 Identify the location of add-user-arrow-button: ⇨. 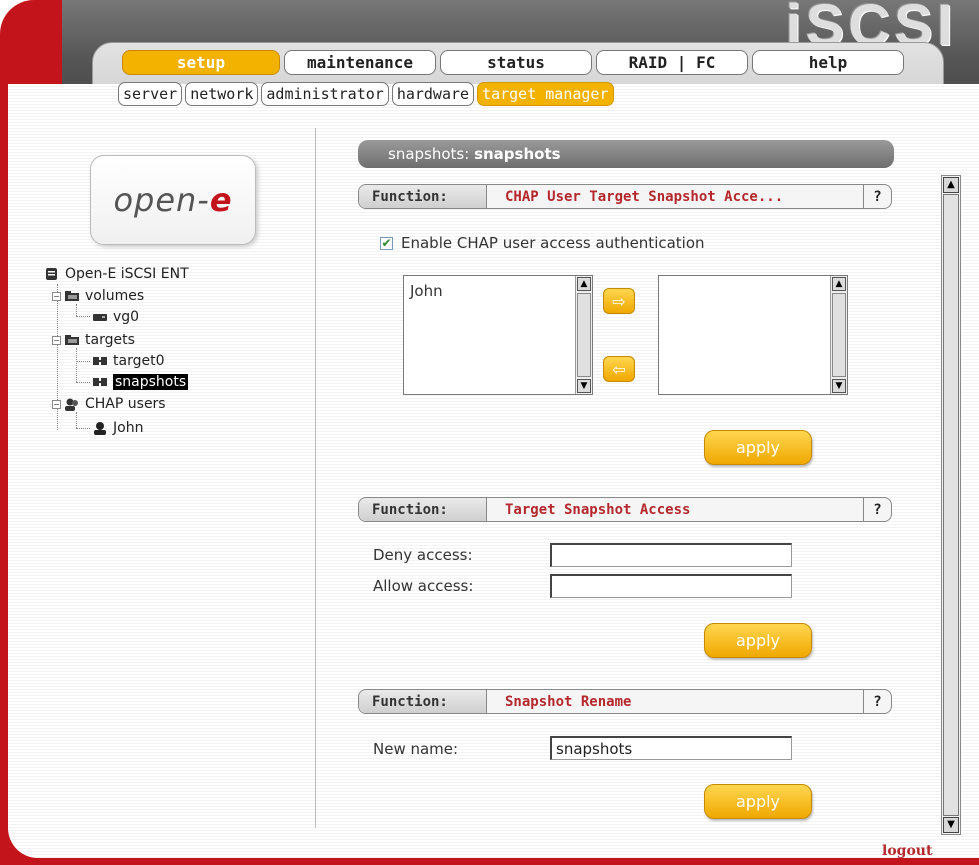
(619, 301).